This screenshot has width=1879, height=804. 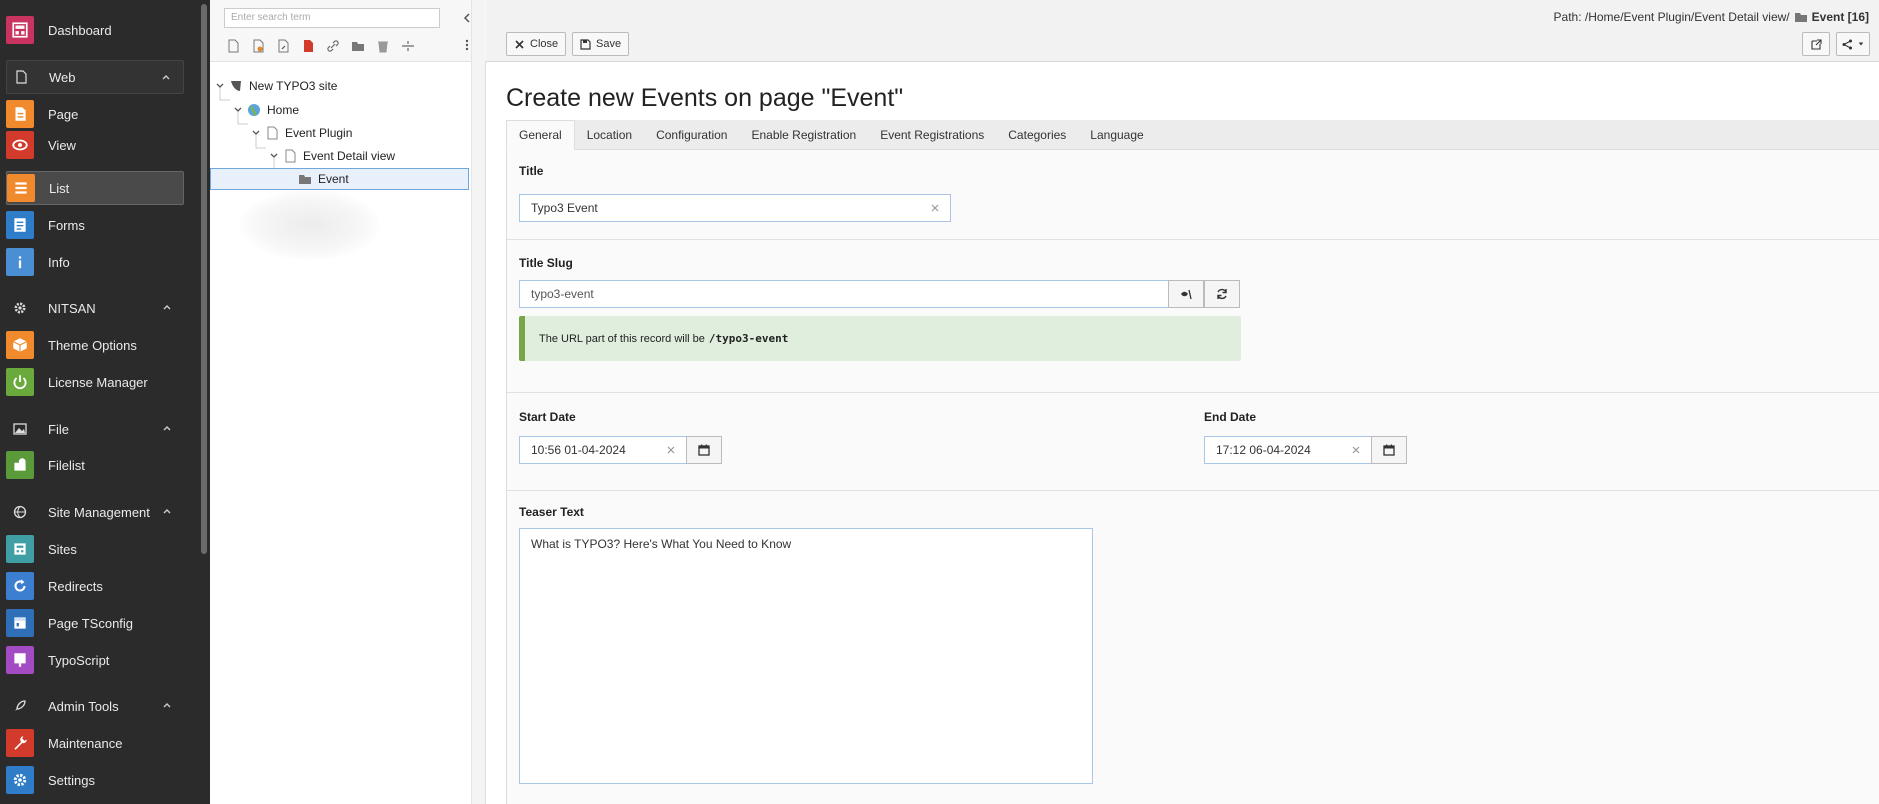 What do you see at coordinates (1853, 44) in the screenshot?
I see `share-dropdown-button` at bounding box center [1853, 44].